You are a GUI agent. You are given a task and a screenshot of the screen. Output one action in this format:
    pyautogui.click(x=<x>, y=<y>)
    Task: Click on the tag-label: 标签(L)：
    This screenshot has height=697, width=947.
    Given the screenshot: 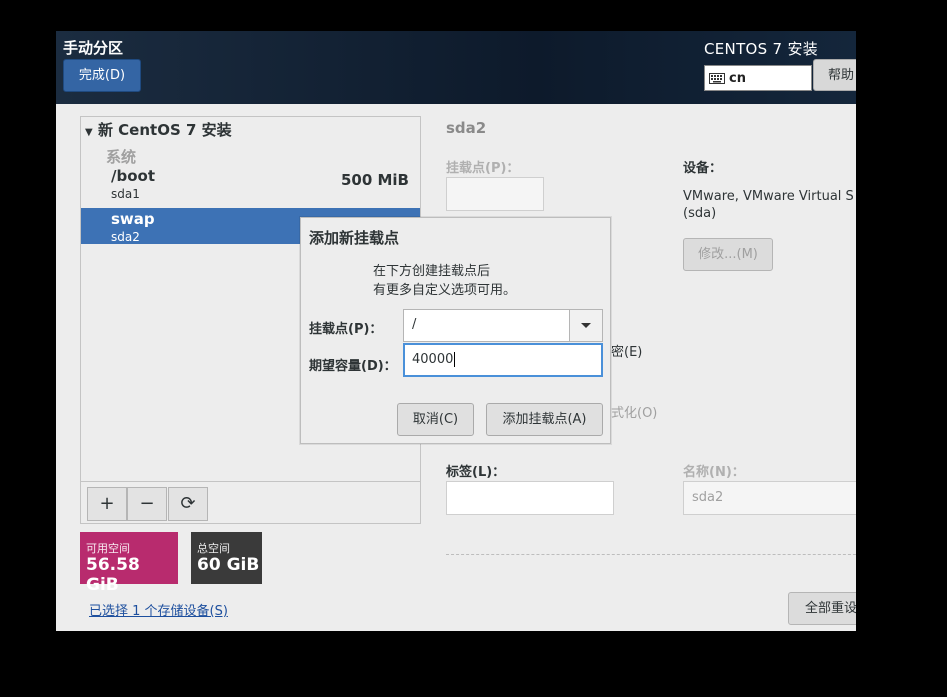 What is the action you would take?
    pyautogui.click(x=476, y=472)
    